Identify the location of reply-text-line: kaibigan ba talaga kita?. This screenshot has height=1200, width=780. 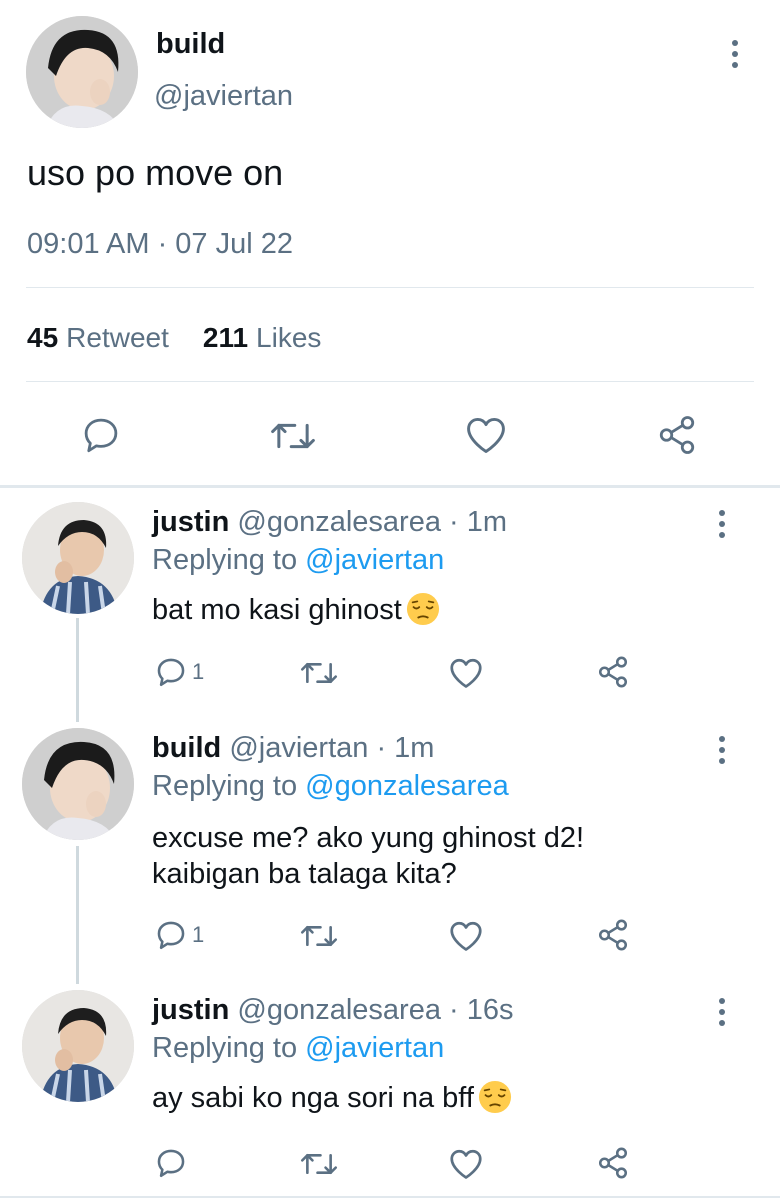
(304, 874).